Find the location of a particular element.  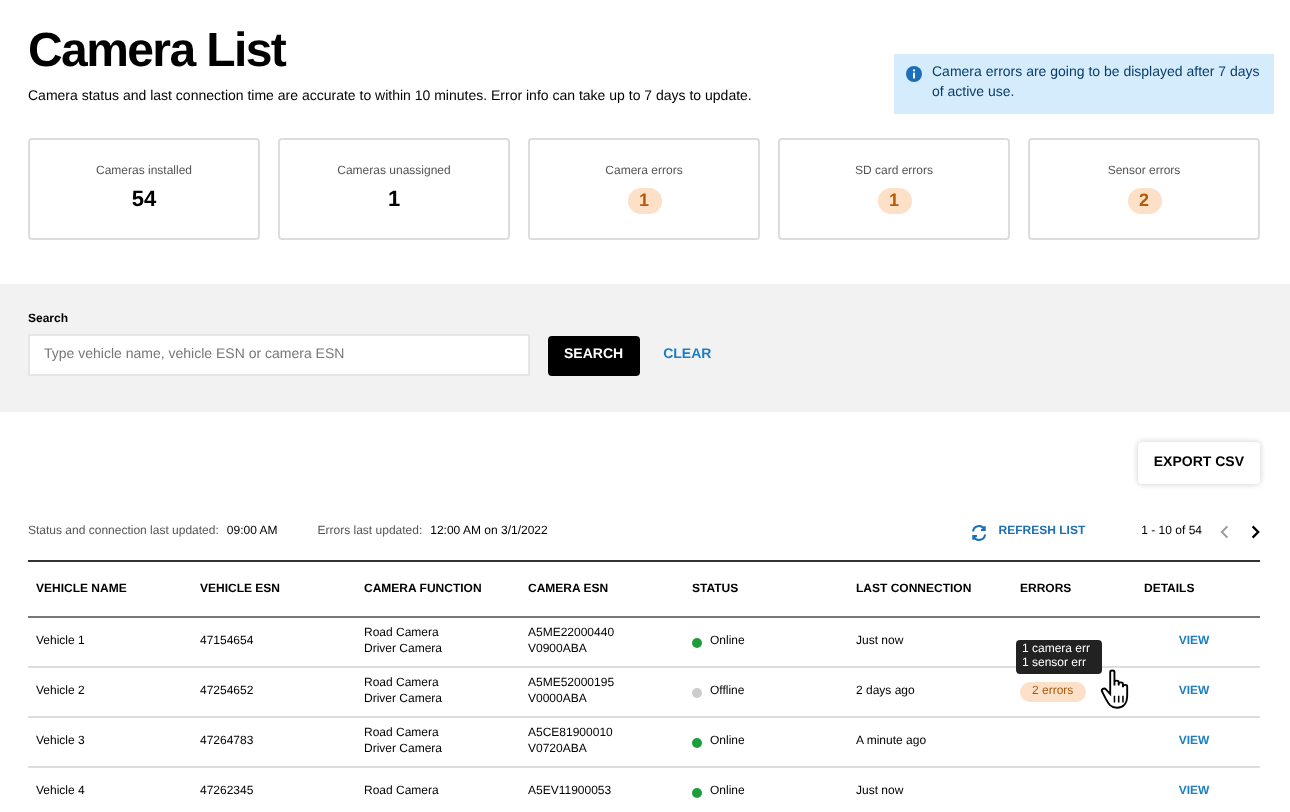

page-title: Camera List is located at coordinates (158, 52).